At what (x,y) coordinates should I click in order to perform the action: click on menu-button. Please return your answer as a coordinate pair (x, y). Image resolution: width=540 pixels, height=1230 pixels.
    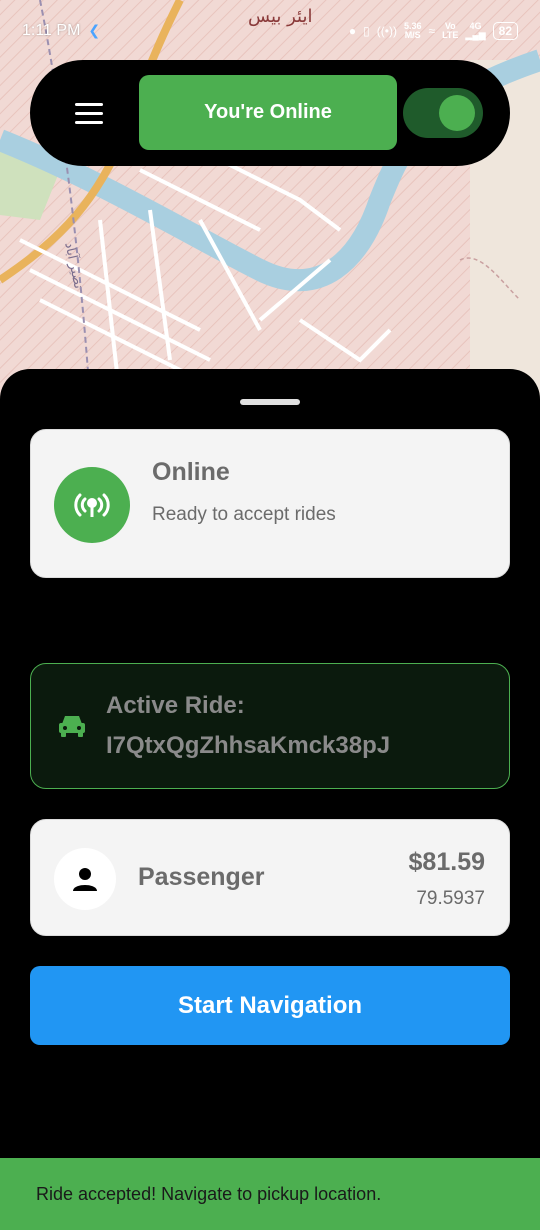
    Looking at the image, I should click on (89, 113).